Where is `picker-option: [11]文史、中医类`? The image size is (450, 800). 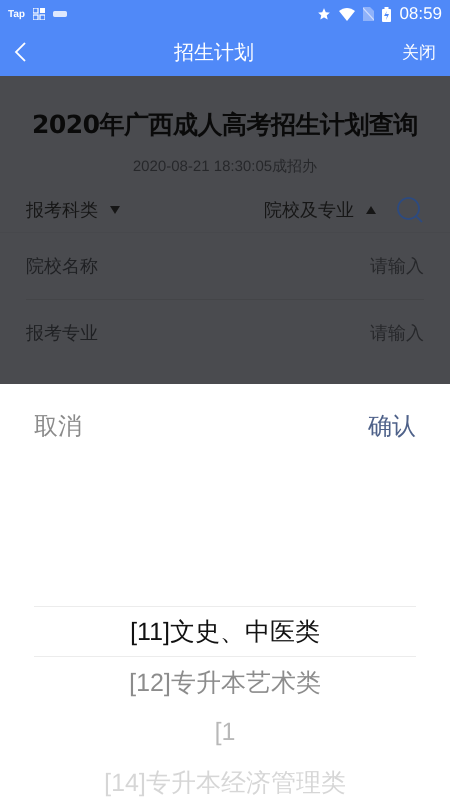
picker-option: [11]文史、中医类 is located at coordinates (225, 632).